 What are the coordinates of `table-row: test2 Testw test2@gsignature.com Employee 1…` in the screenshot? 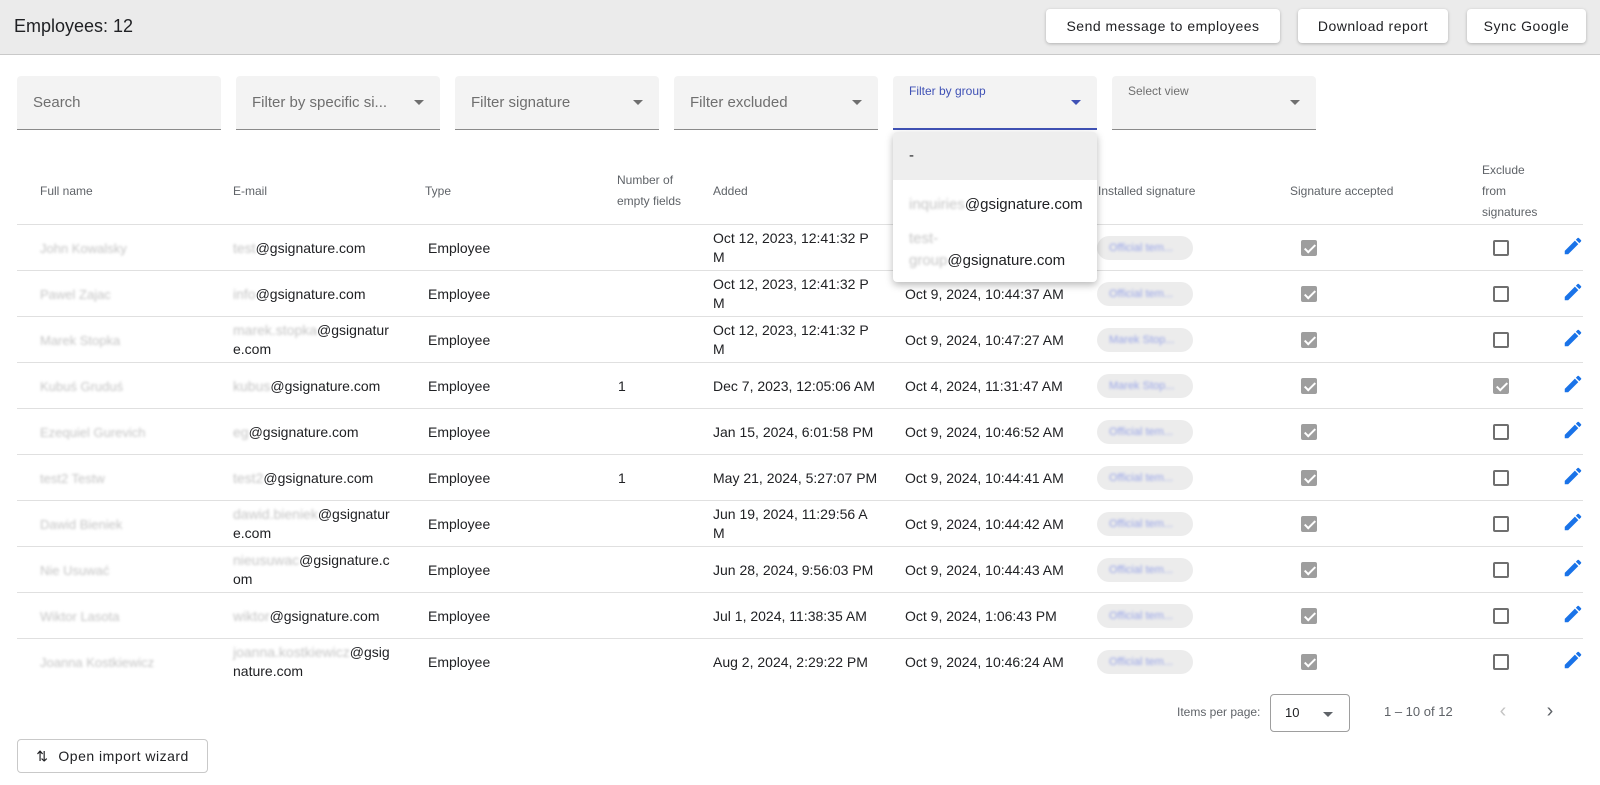 It's located at (800, 477).